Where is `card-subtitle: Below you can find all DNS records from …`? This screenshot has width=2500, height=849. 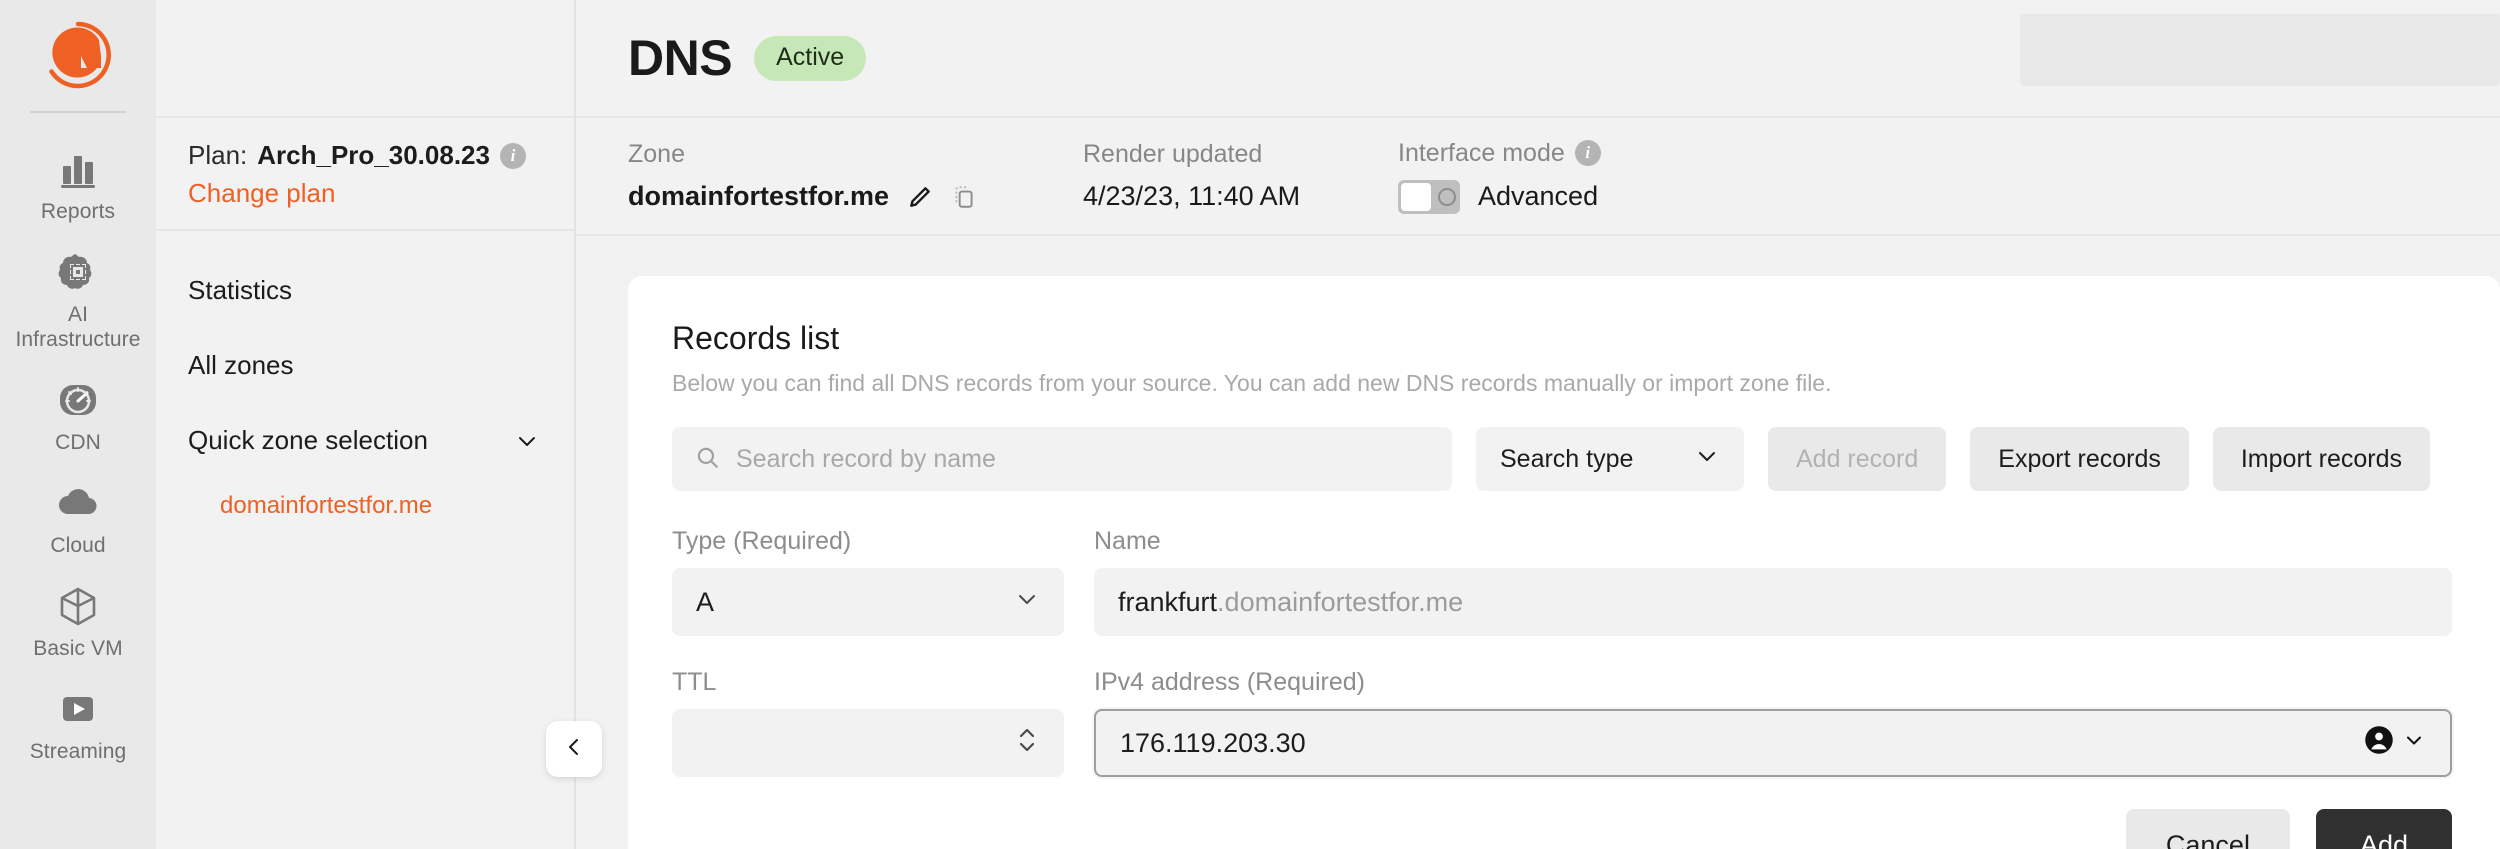 card-subtitle: Below you can find all DNS records from … is located at coordinates (1252, 383).